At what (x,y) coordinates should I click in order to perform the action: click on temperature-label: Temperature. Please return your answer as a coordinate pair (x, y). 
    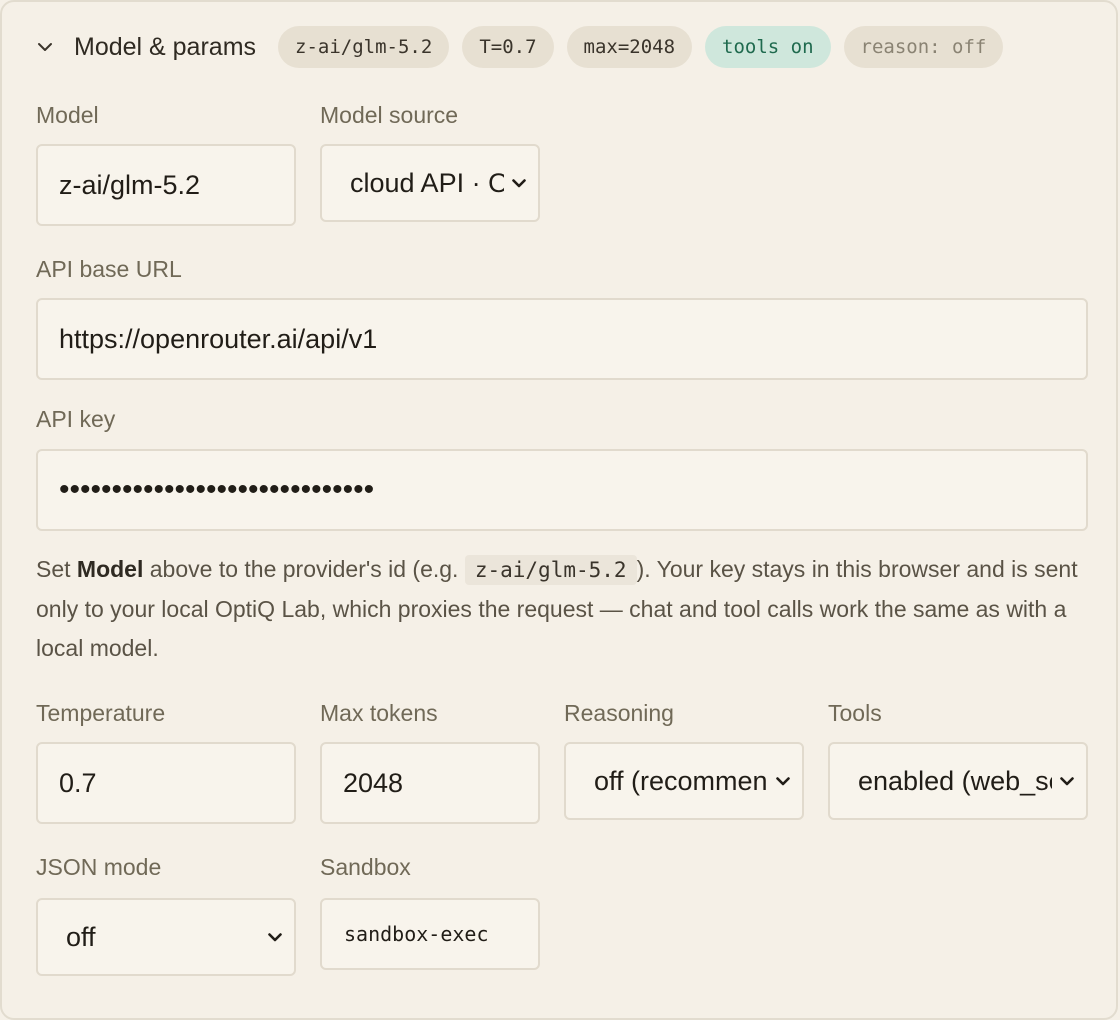
    Looking at the image, I should click on (101, 713).